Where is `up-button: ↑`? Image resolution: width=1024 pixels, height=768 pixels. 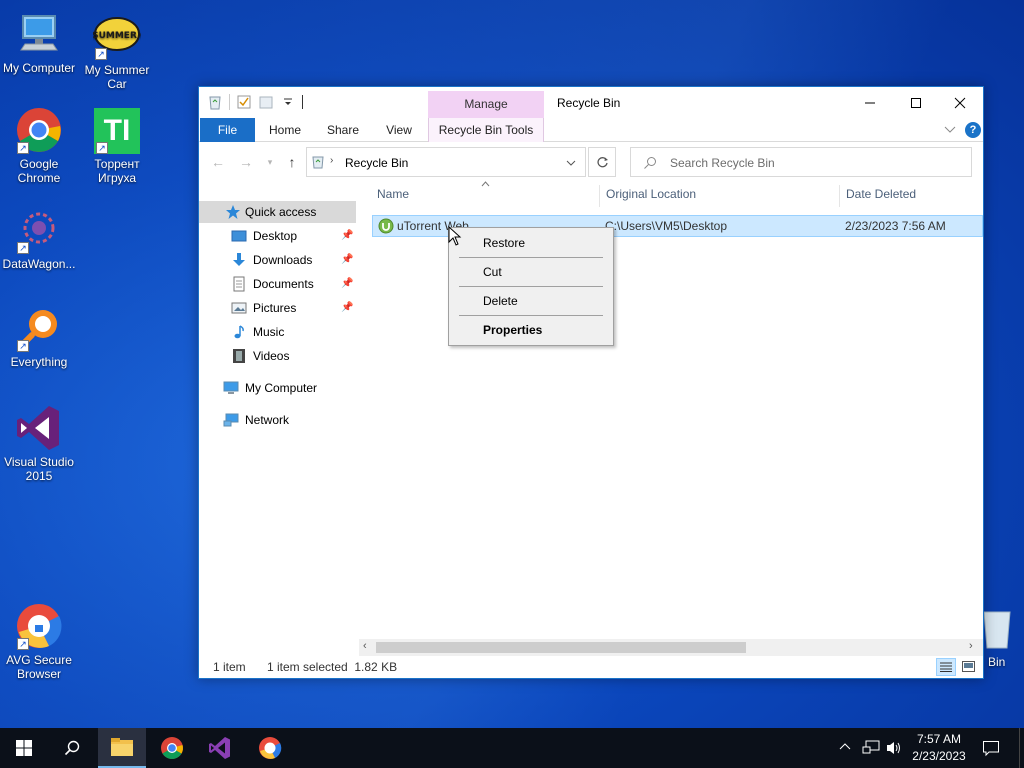 up-button: ↑ is located at coordinates (292, 162).